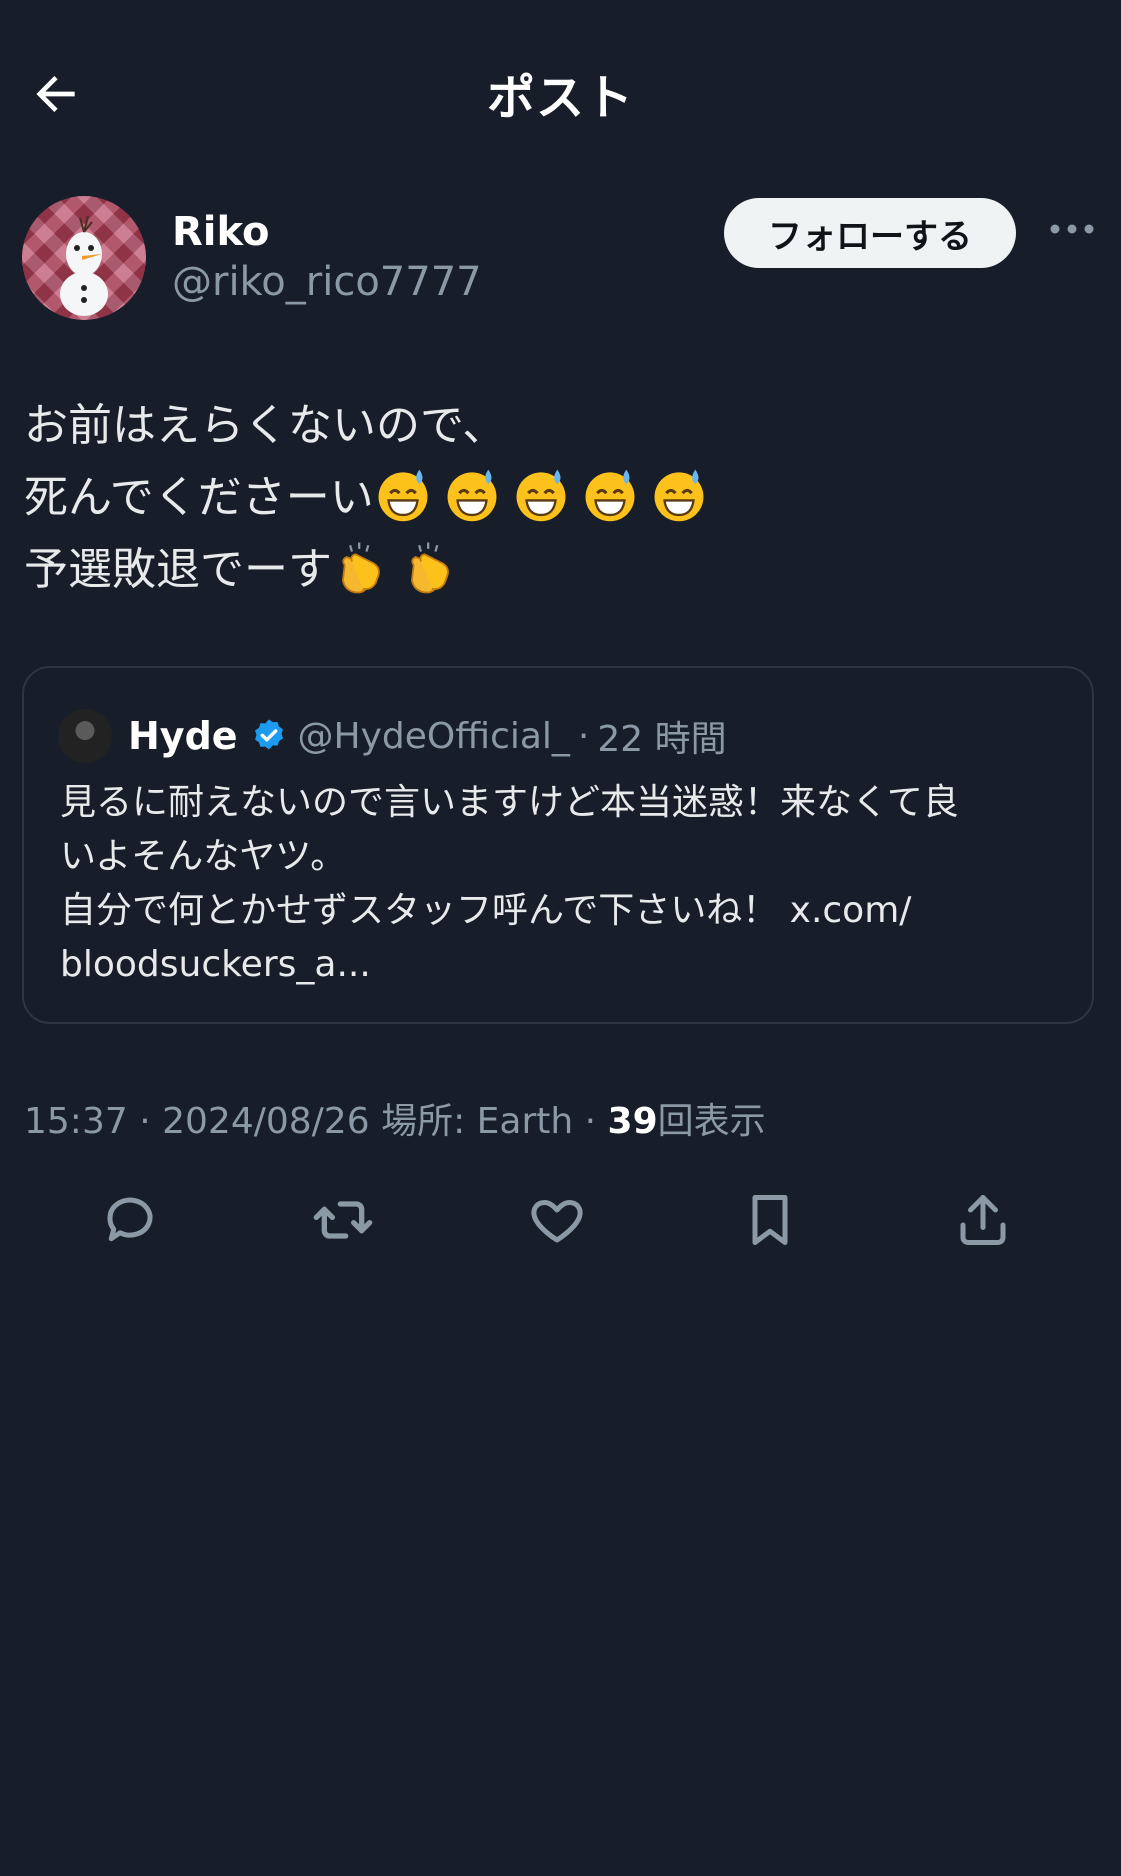  What do you see at coordinates (265, 425) in the screenshot?
I see `post-line-1: お前はえらくないので、` at bounding box center [265, 425].